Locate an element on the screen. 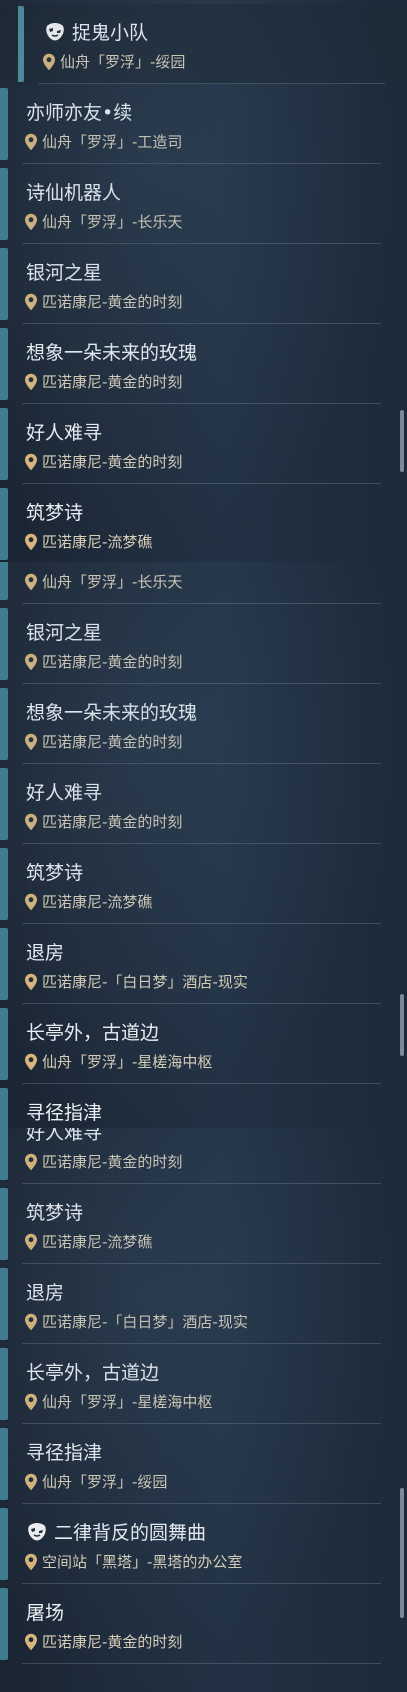 This screenshot has height=1692, width=407. quest-list-item: 屠场 匹诺康尼-黄金的时刻 is located at coordinates (203, 1624).